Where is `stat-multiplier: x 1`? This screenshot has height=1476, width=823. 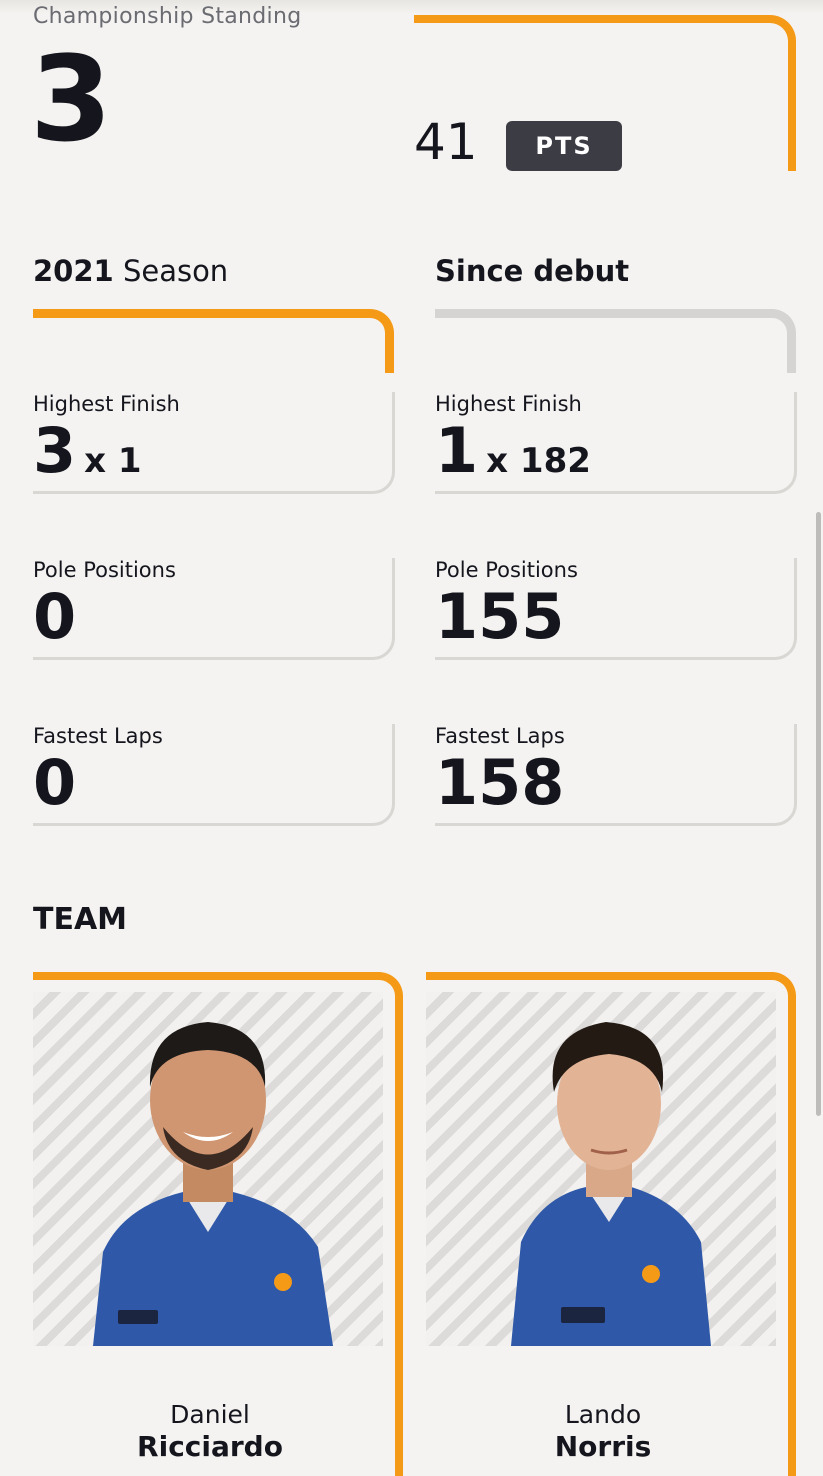
stat-multiplier: x 1 is located at coordinates (113, 461).